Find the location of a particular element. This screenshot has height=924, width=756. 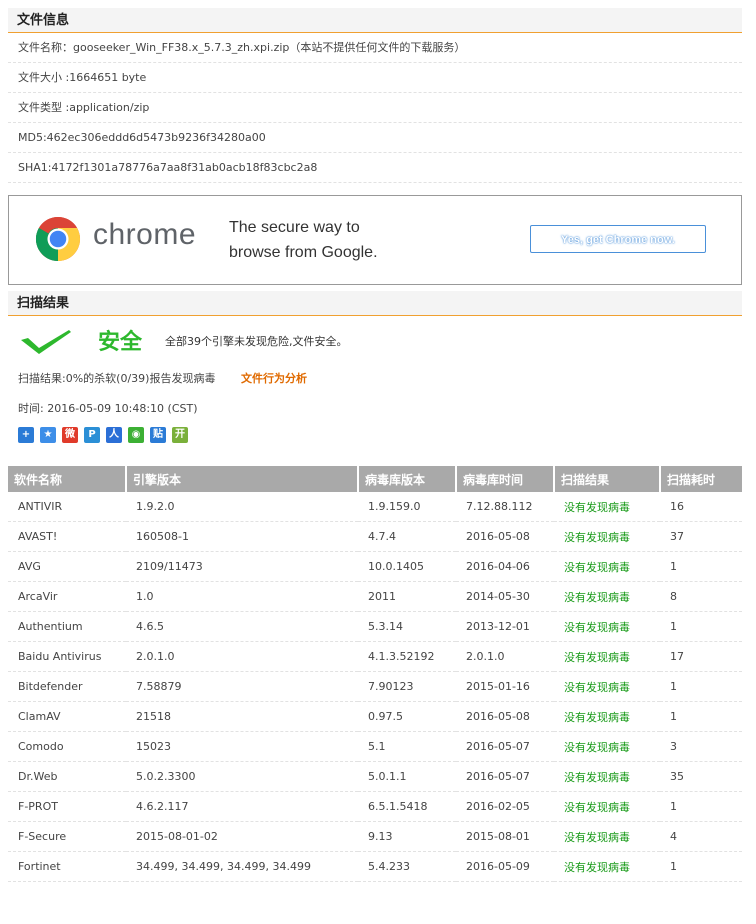

column-header: 病毒库版本 is located at coordinates (407, 479).